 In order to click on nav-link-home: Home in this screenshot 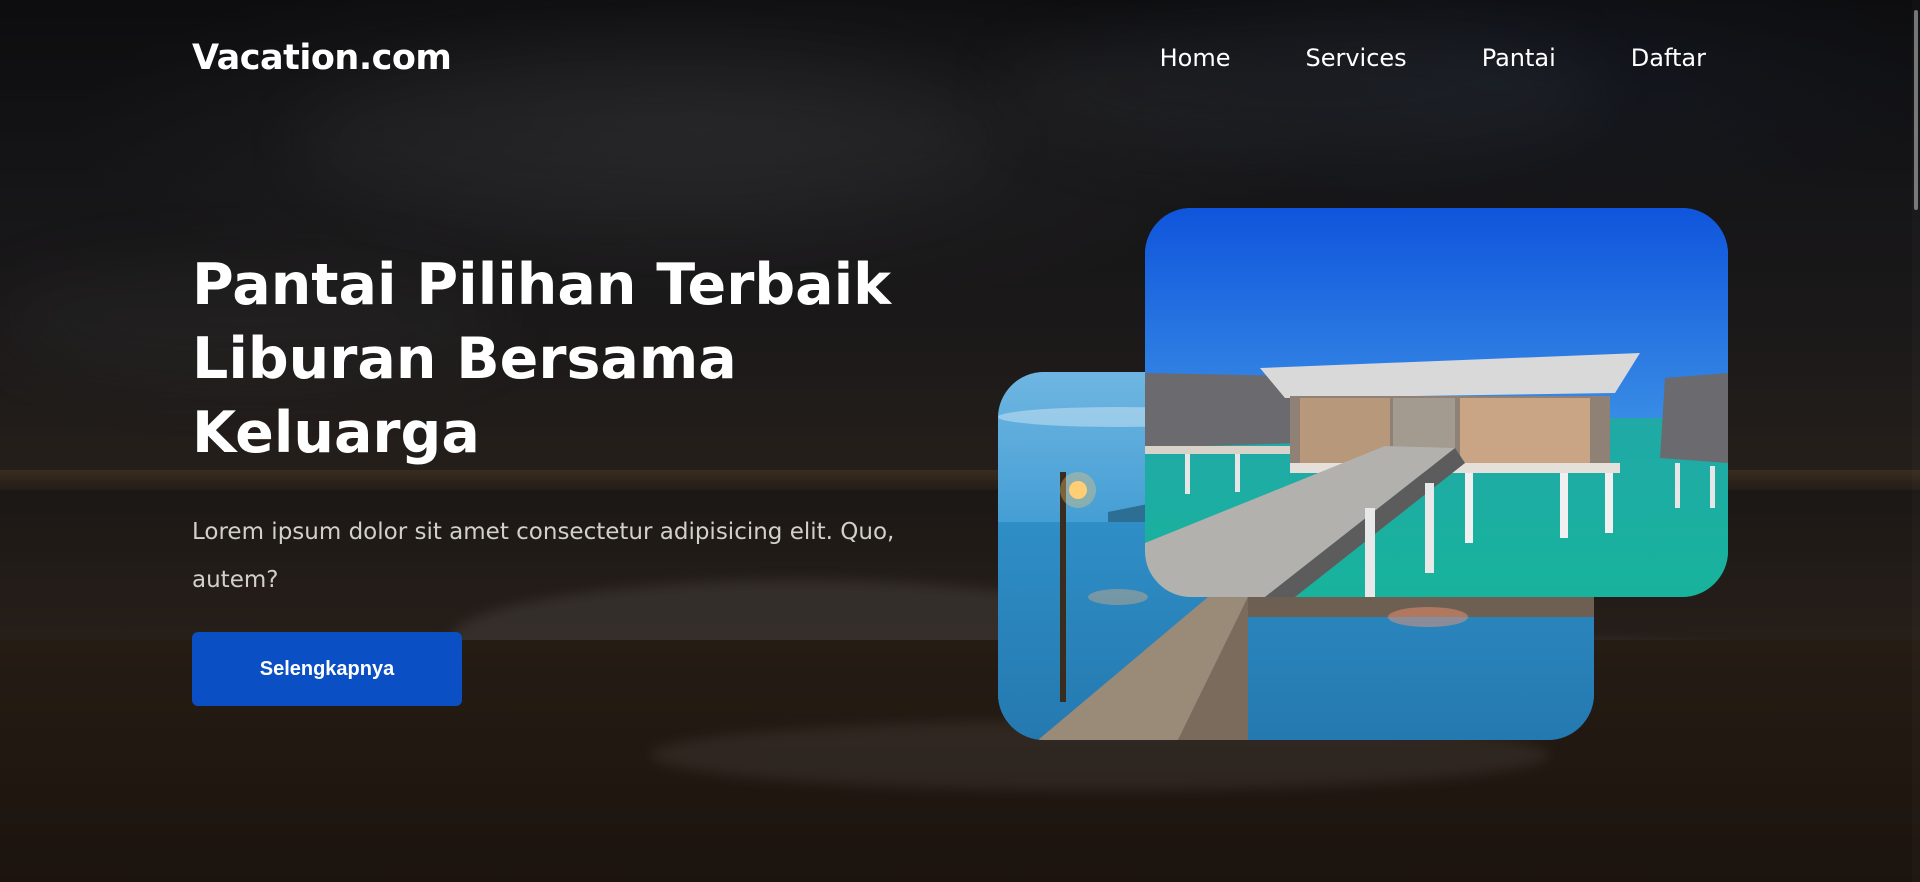, I will do `click(1195, 58)`.